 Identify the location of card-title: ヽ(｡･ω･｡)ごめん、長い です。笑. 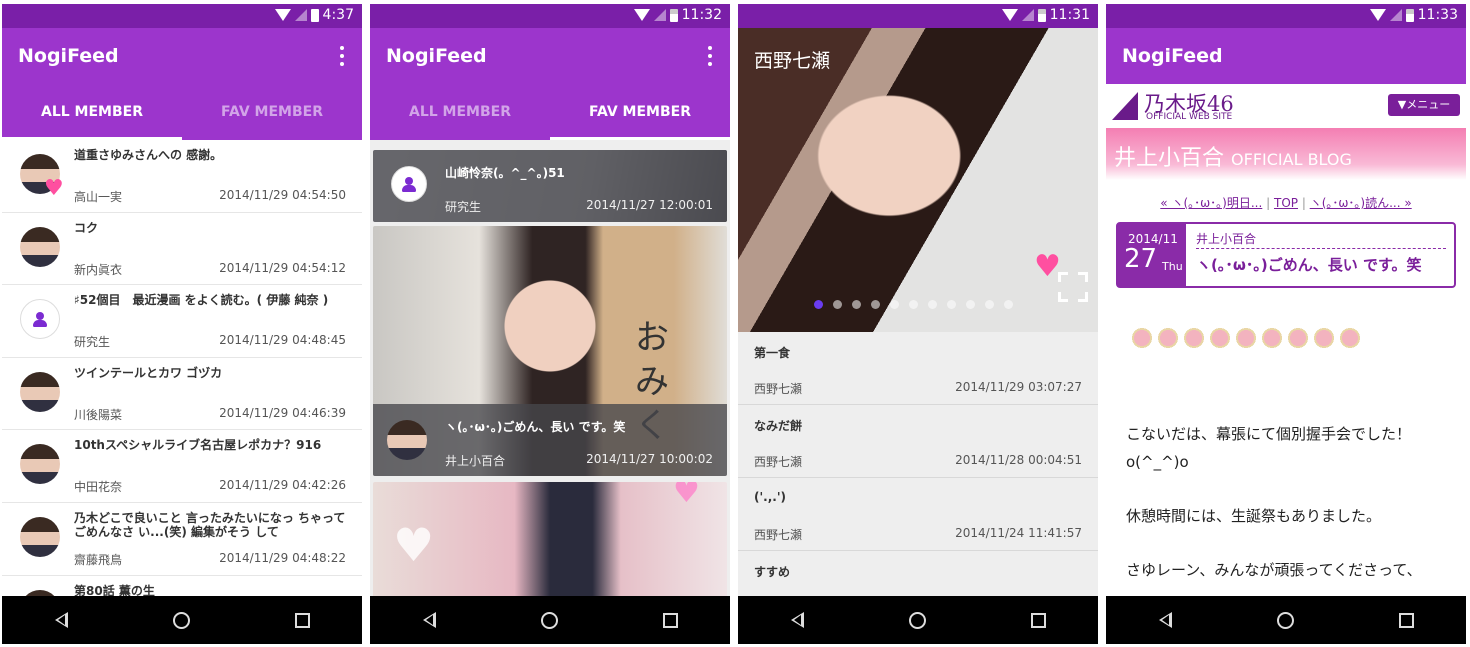
(535, 427).